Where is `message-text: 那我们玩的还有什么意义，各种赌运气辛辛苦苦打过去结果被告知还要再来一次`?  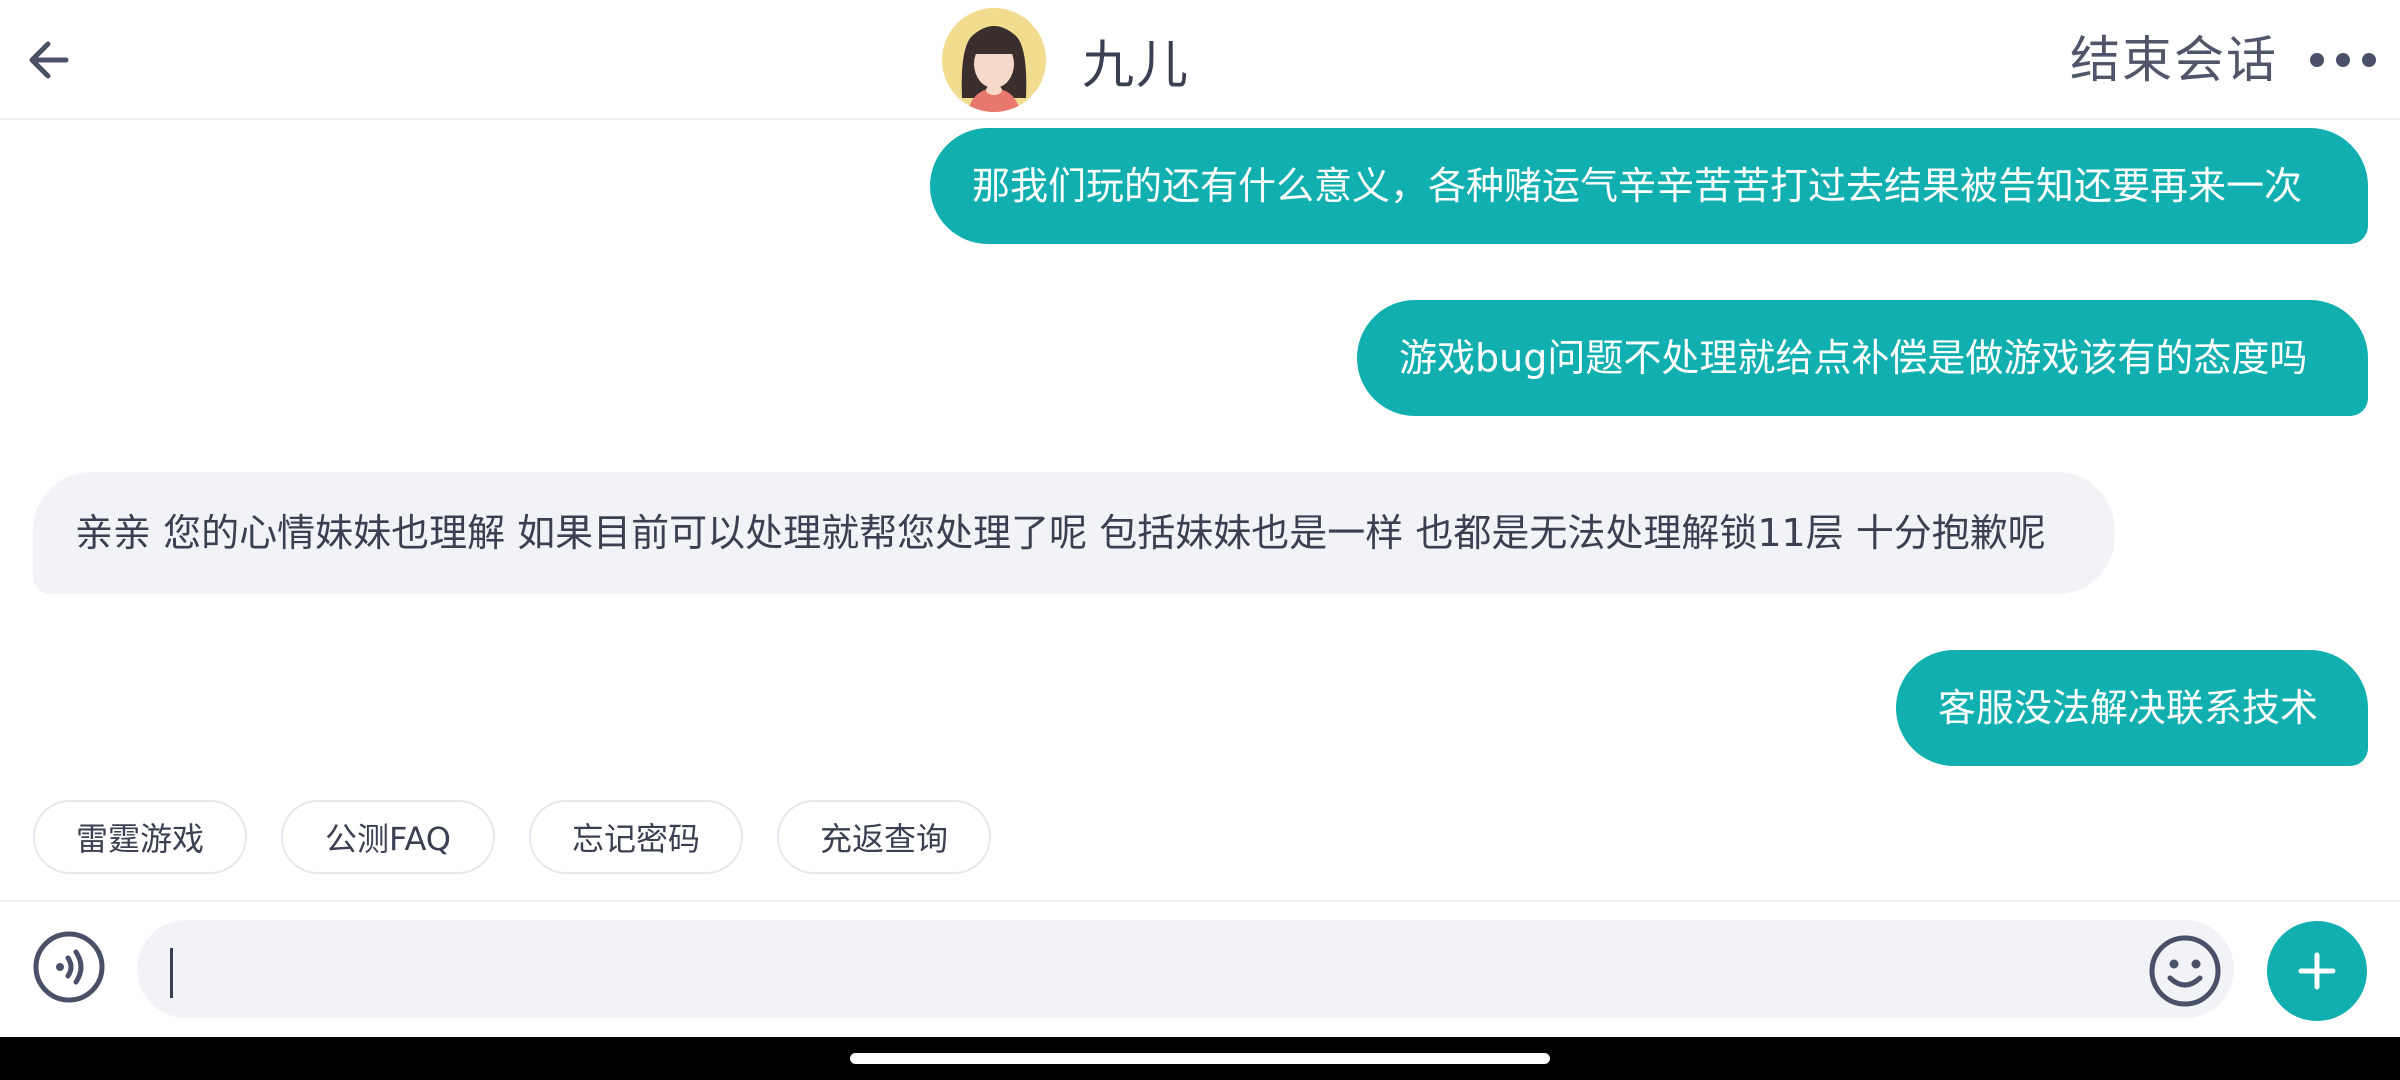 message-text: 那我们玩的还有什么意义，各种赌运气辛辛苦苦打过去结果被告知还要再来一次 is located at coordinates (1637, 186).